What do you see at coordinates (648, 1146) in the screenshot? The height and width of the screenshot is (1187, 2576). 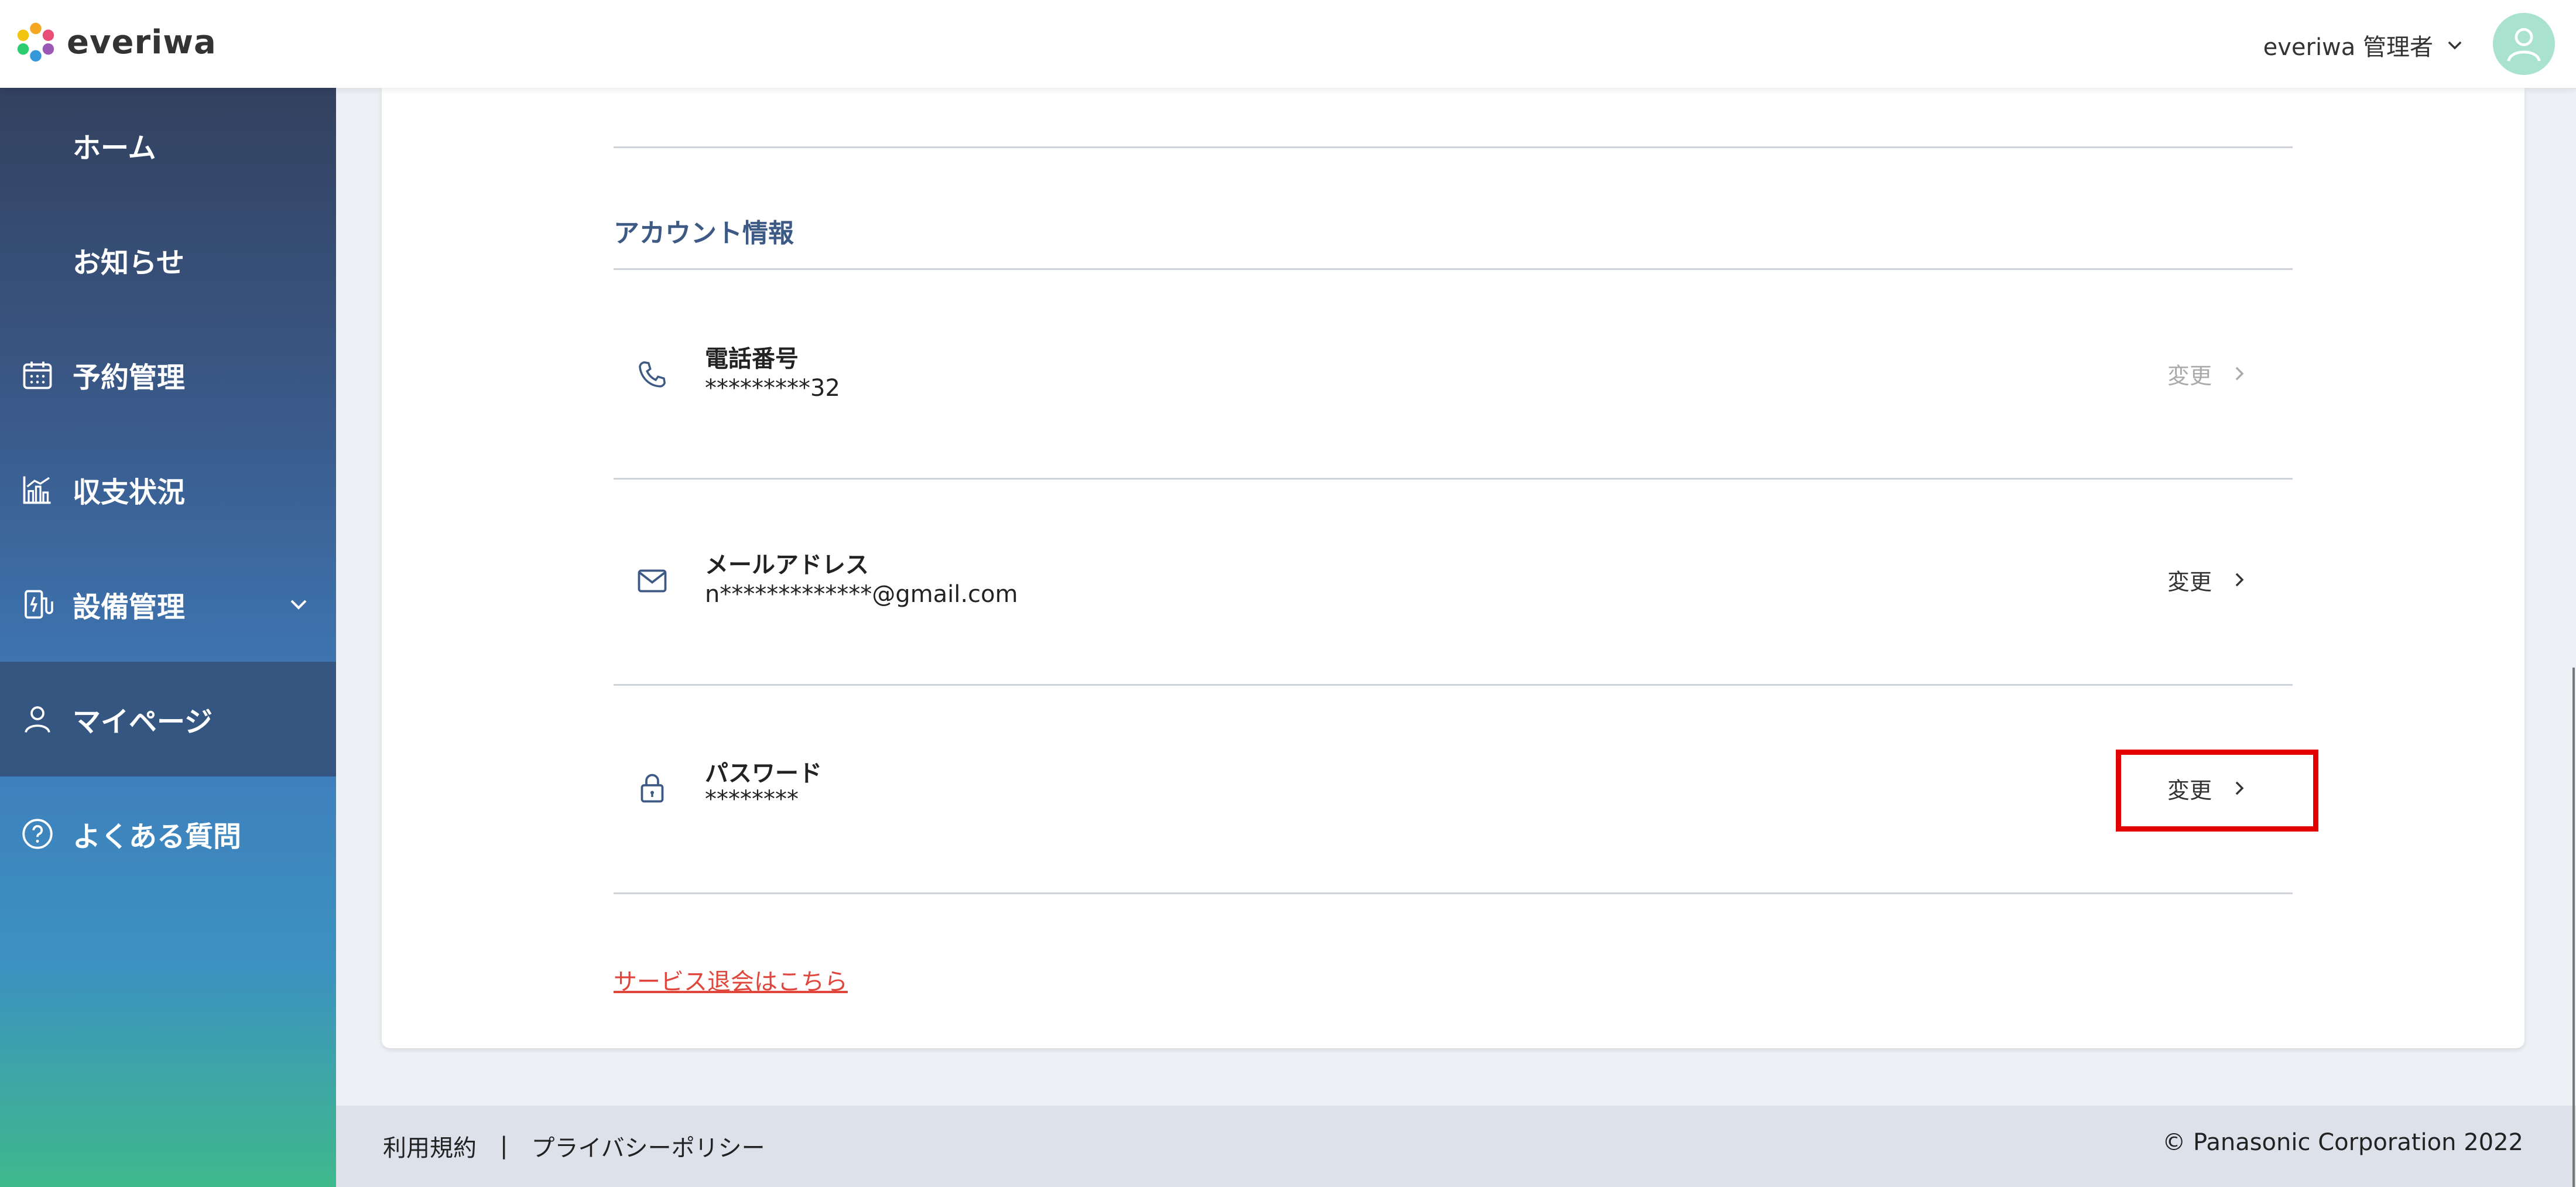 I see `privacy-link: プライバシーポリシー` at bounding box center [648, 1146].